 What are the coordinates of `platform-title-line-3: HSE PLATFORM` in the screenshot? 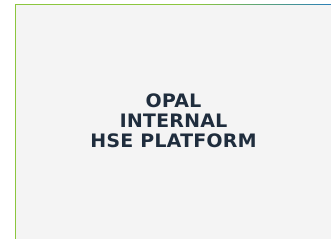 It's located at (173, 141).